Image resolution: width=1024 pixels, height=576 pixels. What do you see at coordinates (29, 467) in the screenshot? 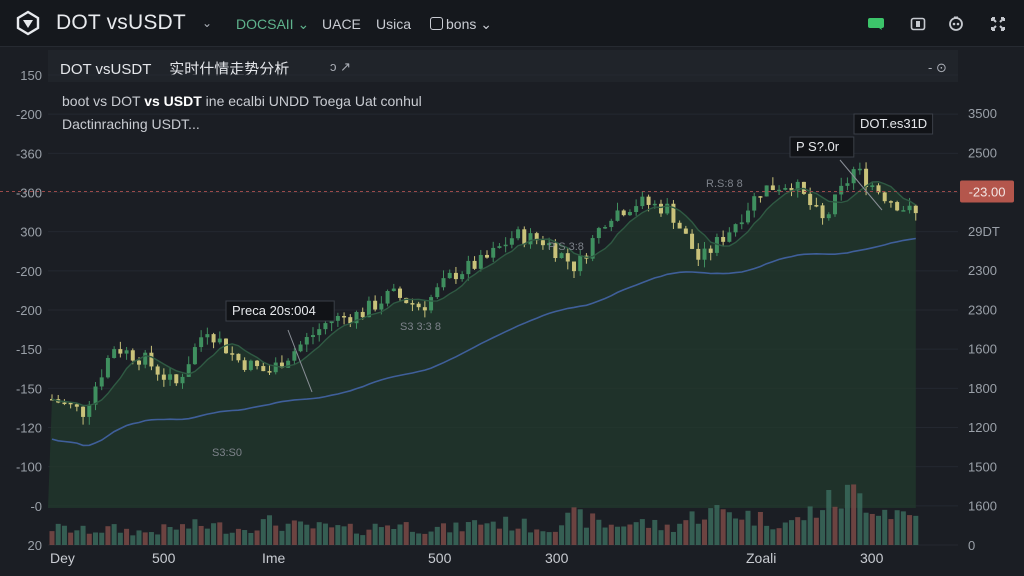
I see `left-tick-label: -100` at bounding box center [29, 467].